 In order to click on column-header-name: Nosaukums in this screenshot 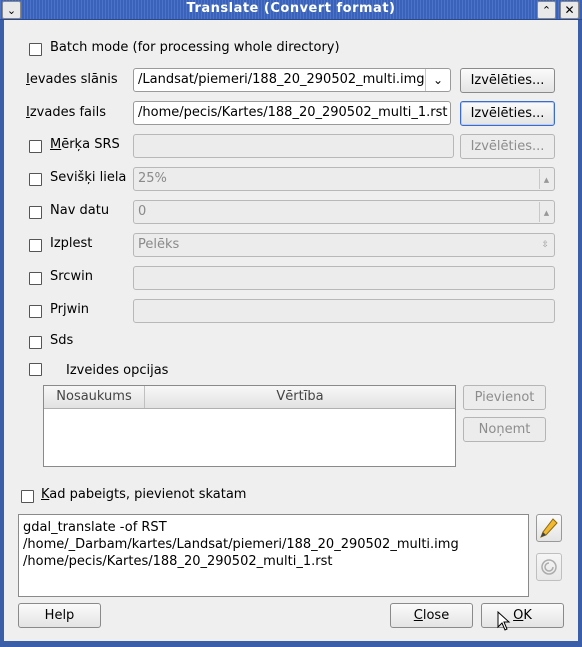, I will do `click(94, 397)`.